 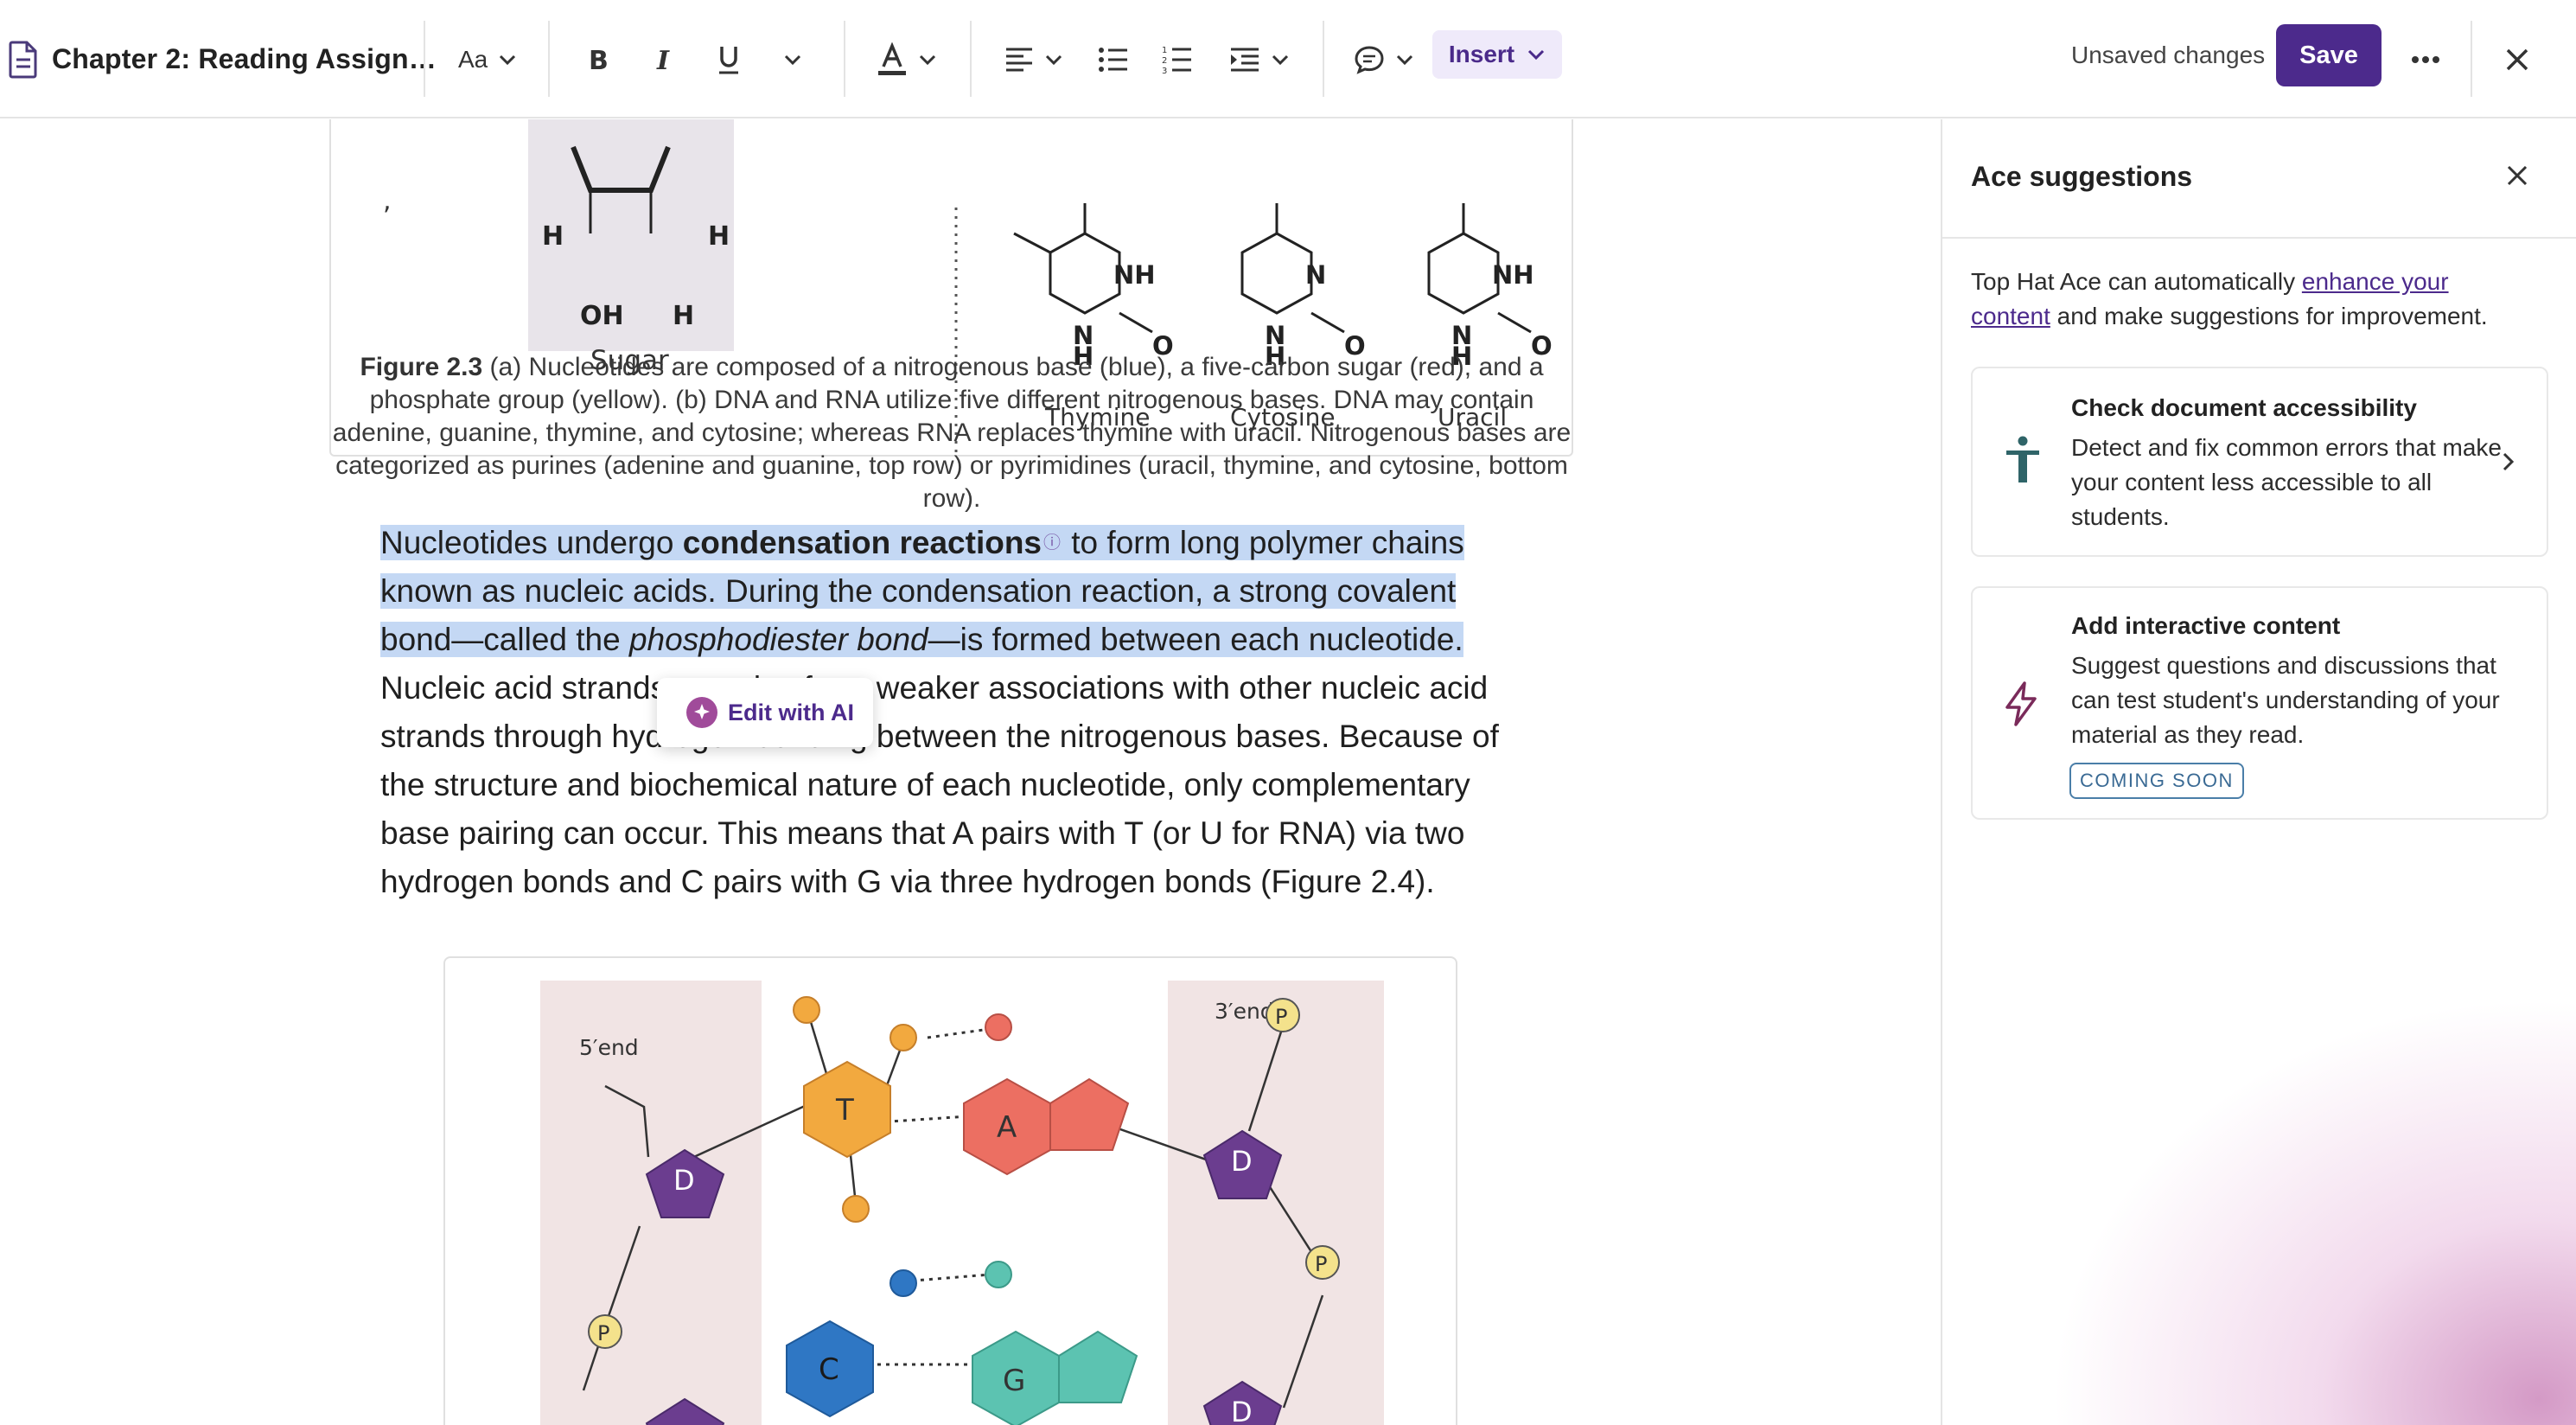 I want to click on underline-icon, so click(x=728, y=59).